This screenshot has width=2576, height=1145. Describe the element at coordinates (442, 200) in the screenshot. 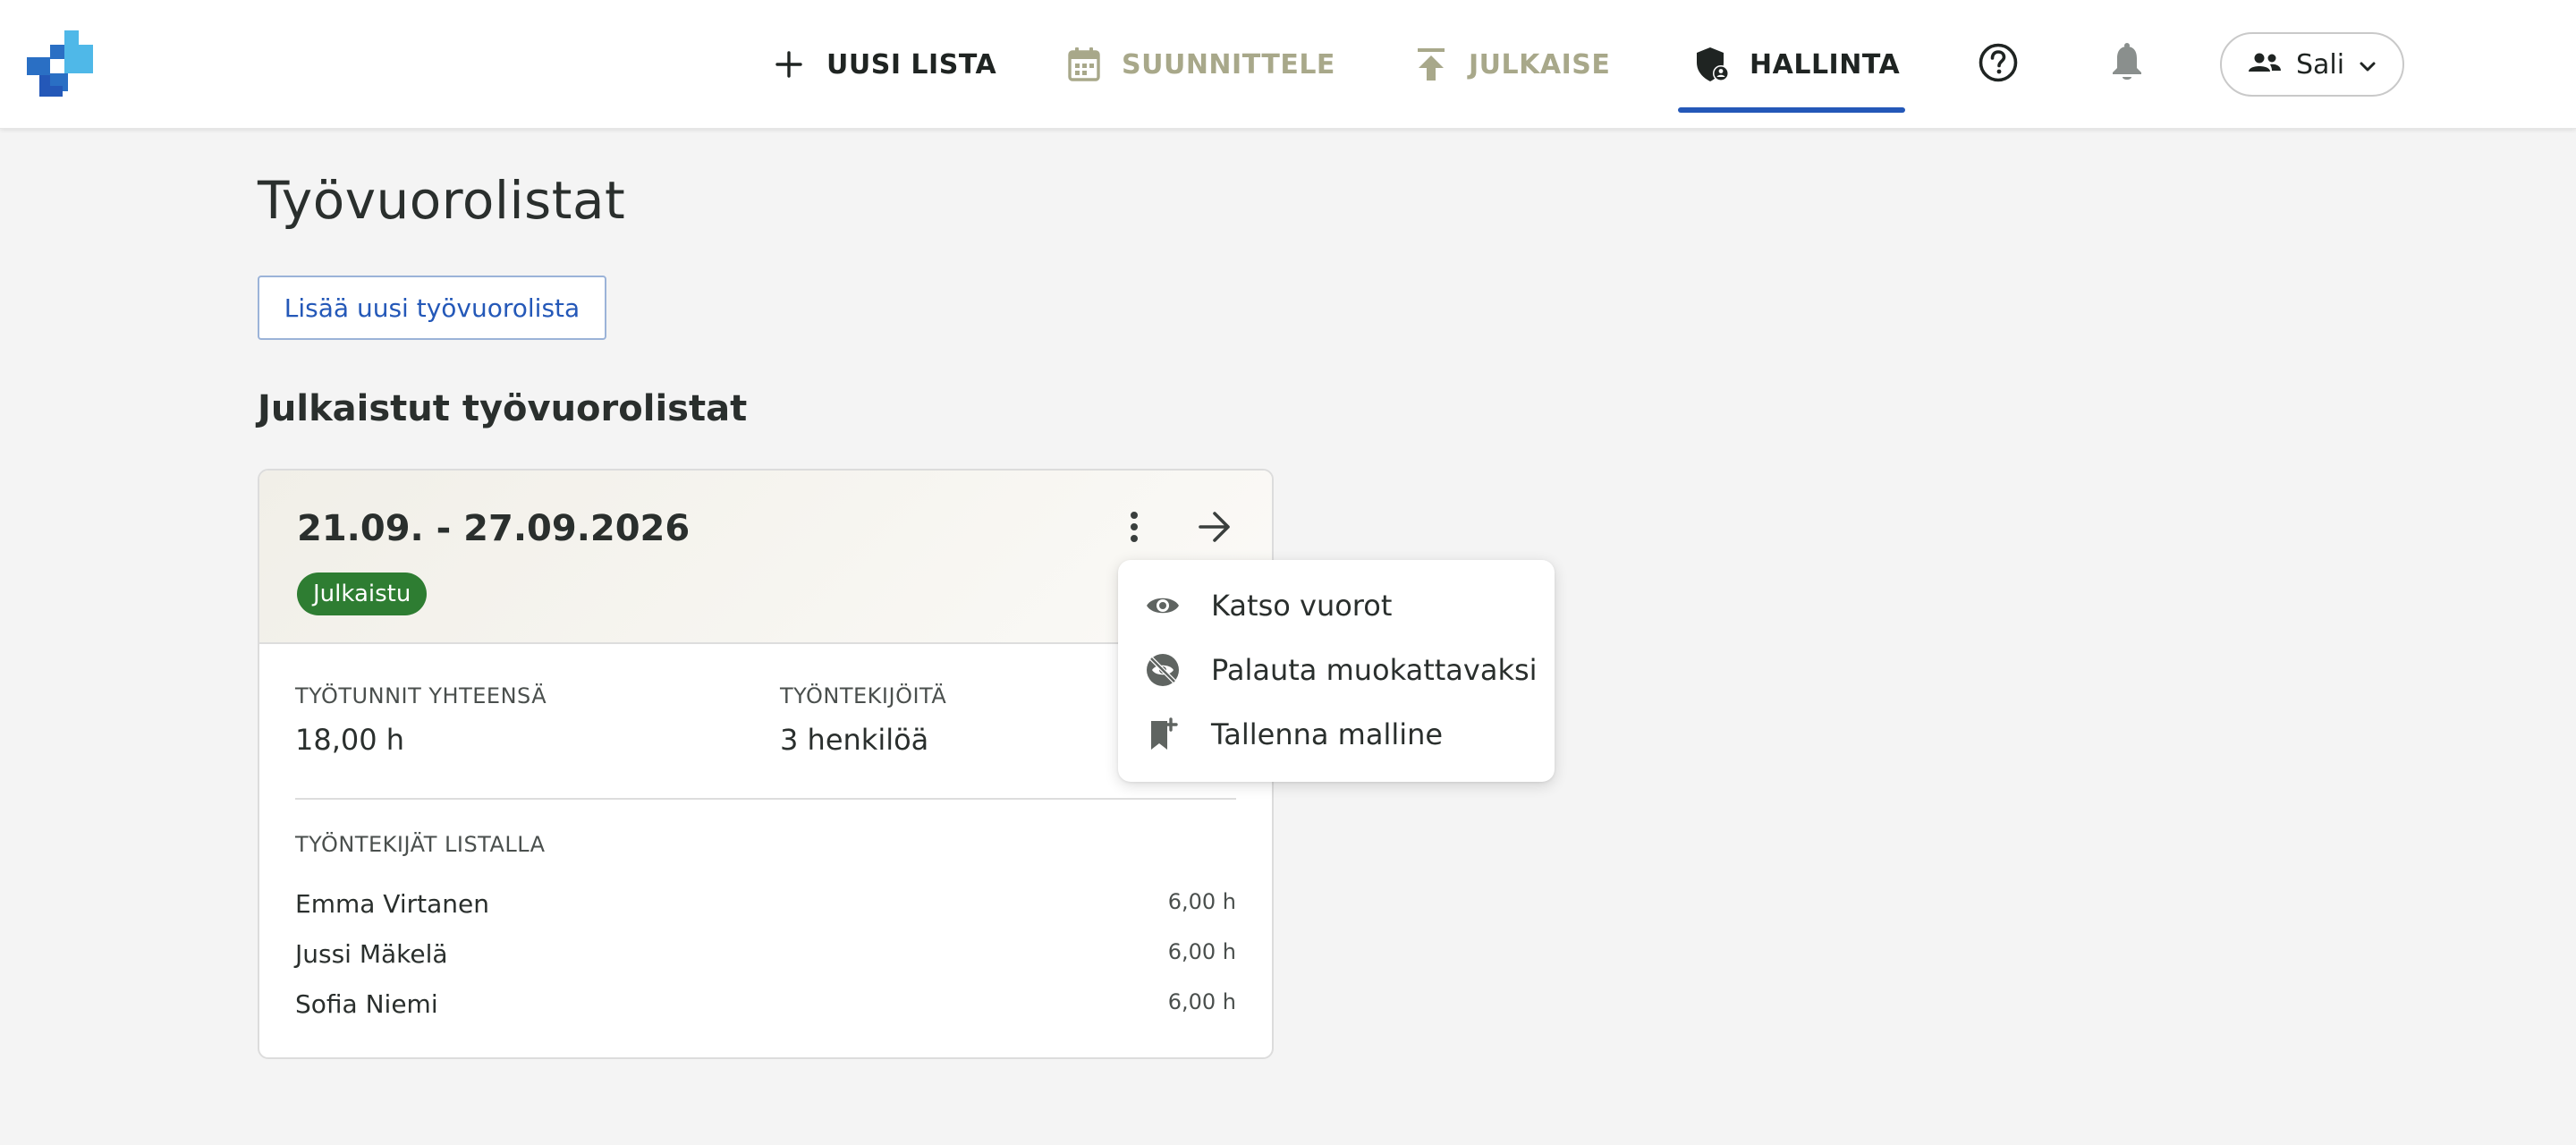

I see `page-title: Työvuorolistat` at that location.